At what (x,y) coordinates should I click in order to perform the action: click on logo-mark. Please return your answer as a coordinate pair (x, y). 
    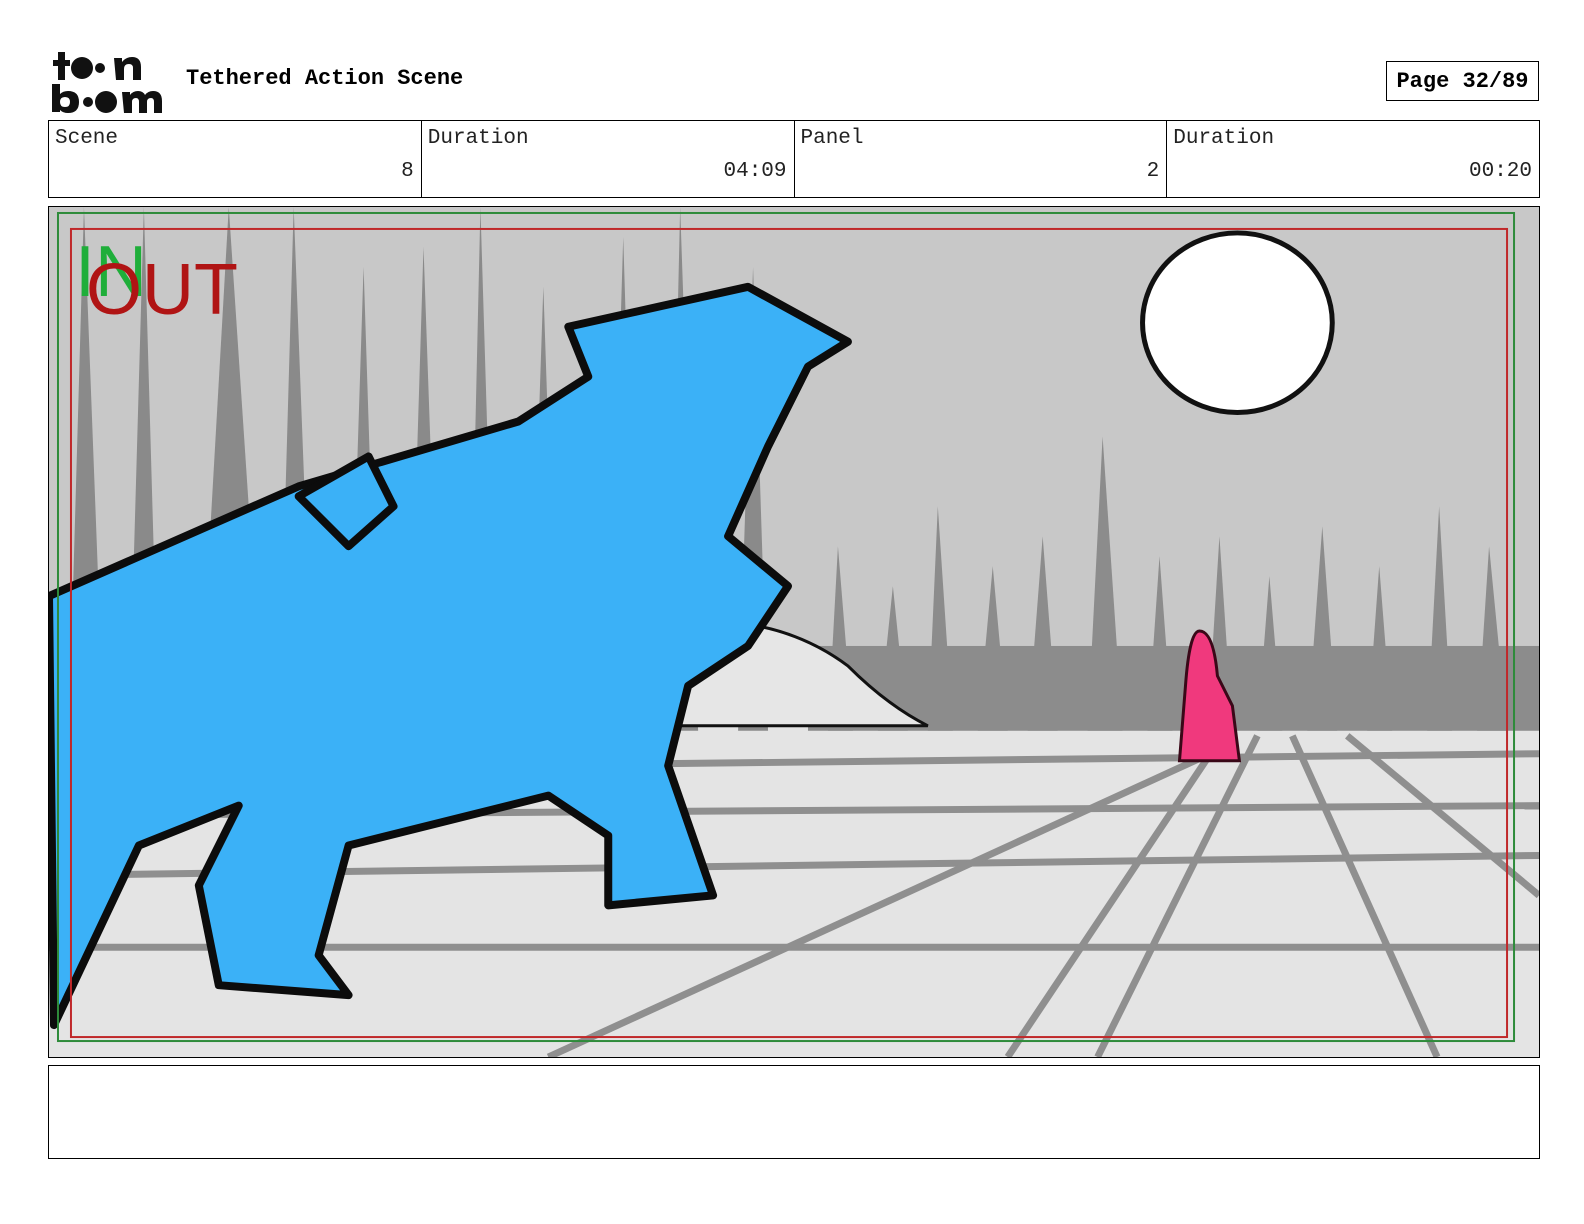
    Looking at the image, I should click on (107, 82).